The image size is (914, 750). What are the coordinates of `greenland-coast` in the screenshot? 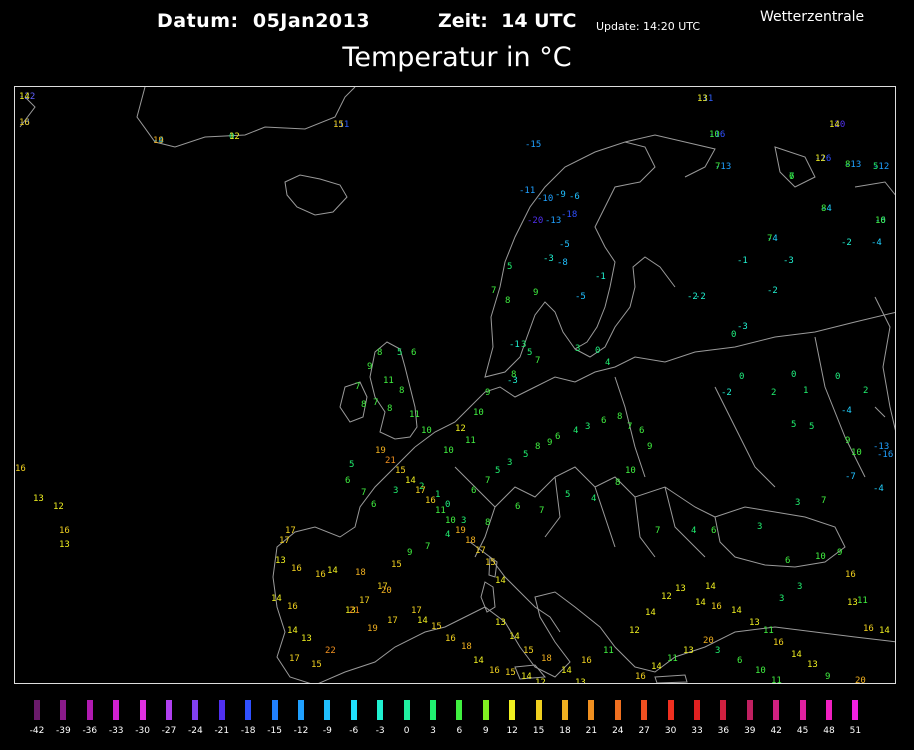 It's located at (246, 117).